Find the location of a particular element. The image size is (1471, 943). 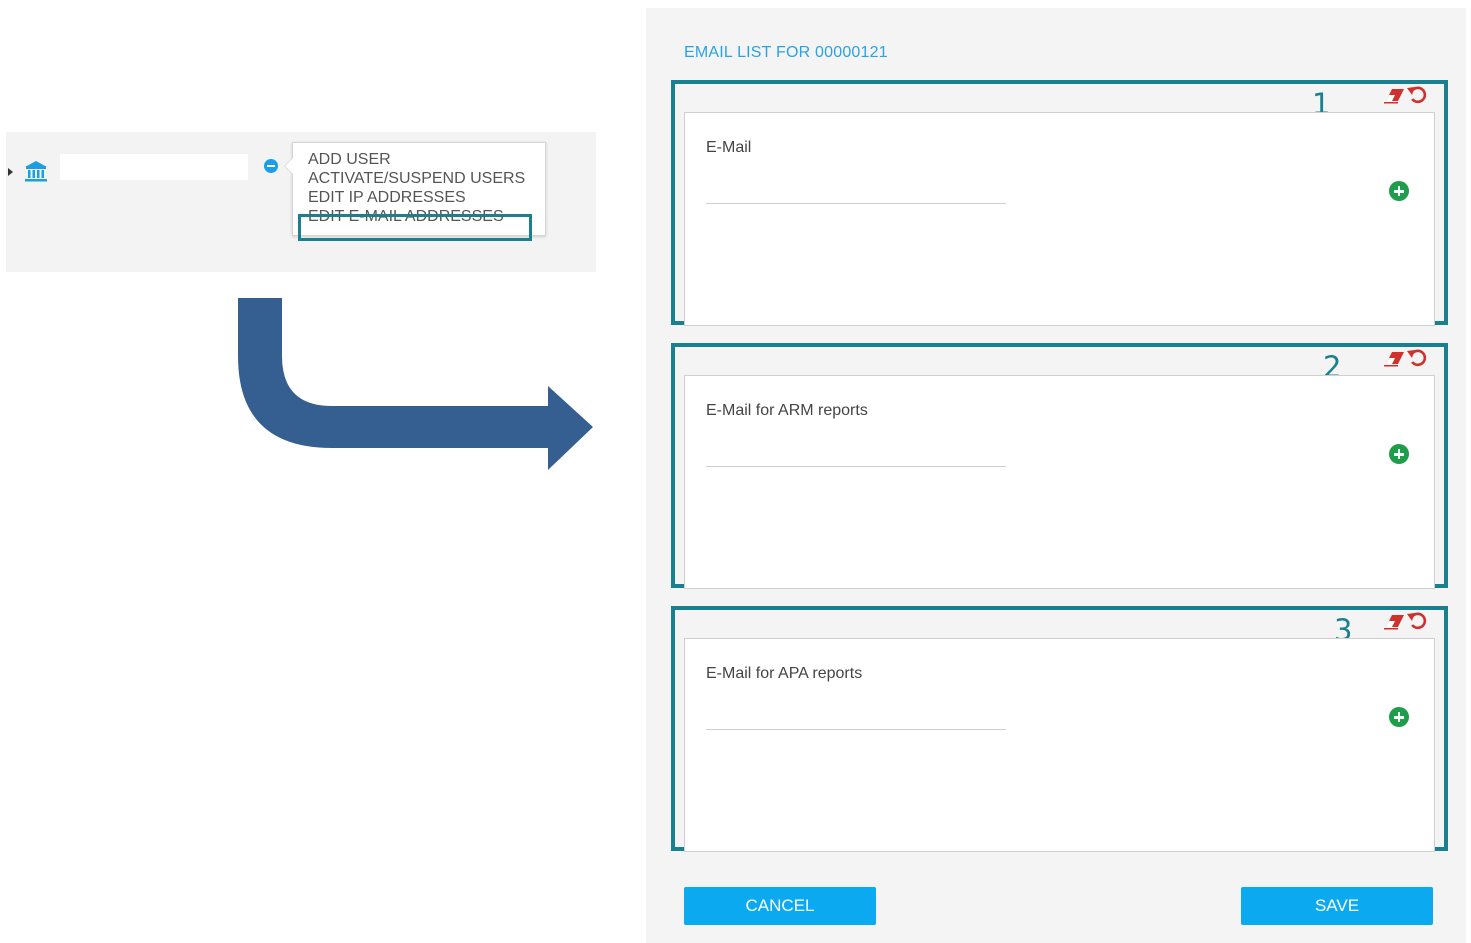

dialog-title: EMAIL LIST FOR 00000121 is located at coordinates (786, 52).